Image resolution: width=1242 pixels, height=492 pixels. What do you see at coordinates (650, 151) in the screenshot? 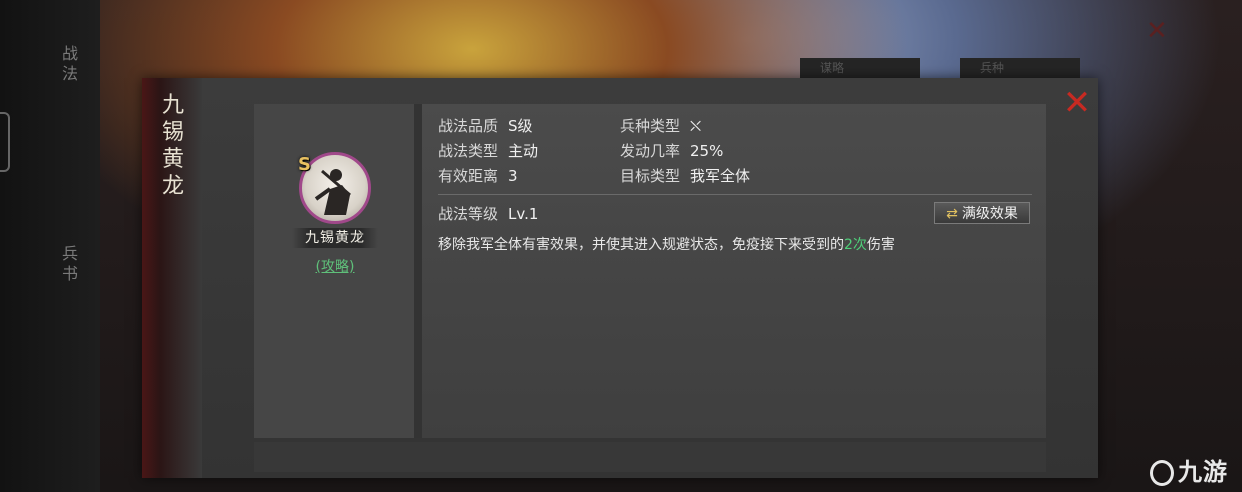
I see `attr-rate-label: 发动几率` at bounding box center [650, 151].